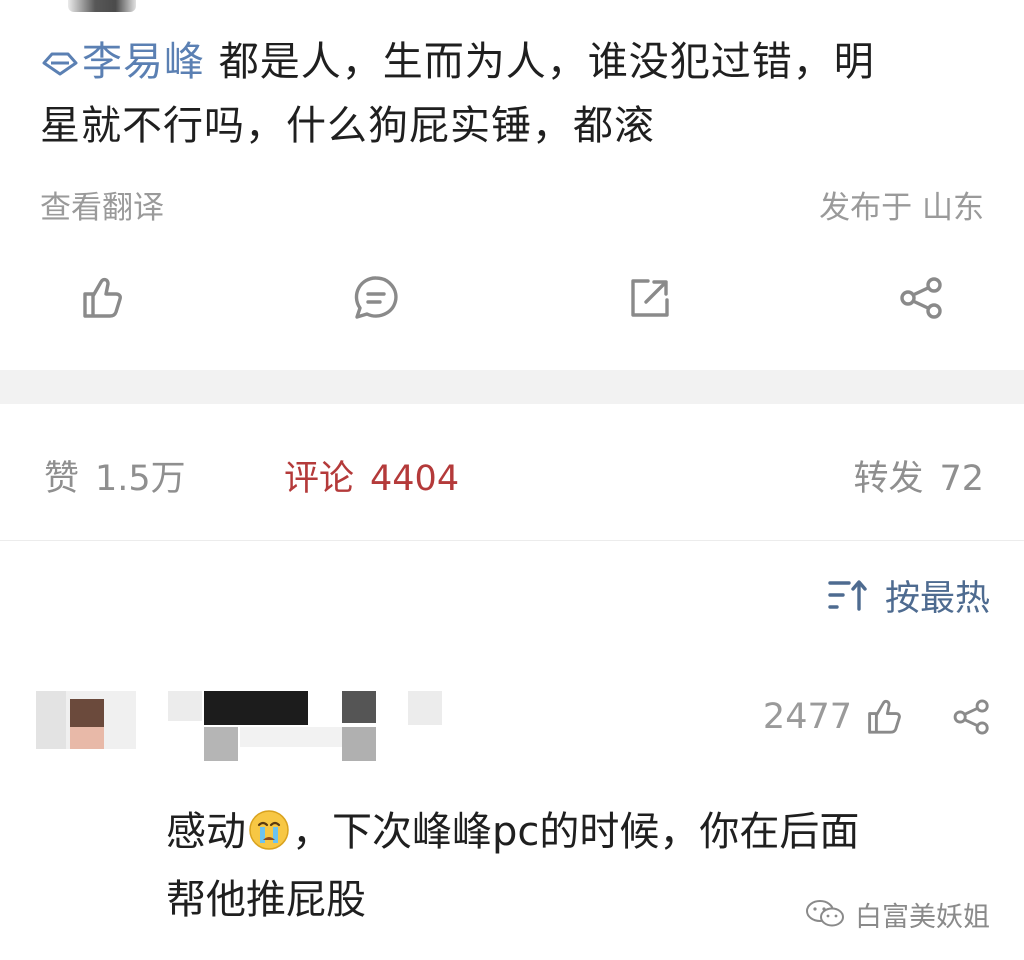 This screenshot has width=1024, height=960. I want to click on divider-line, so click(512, 540).